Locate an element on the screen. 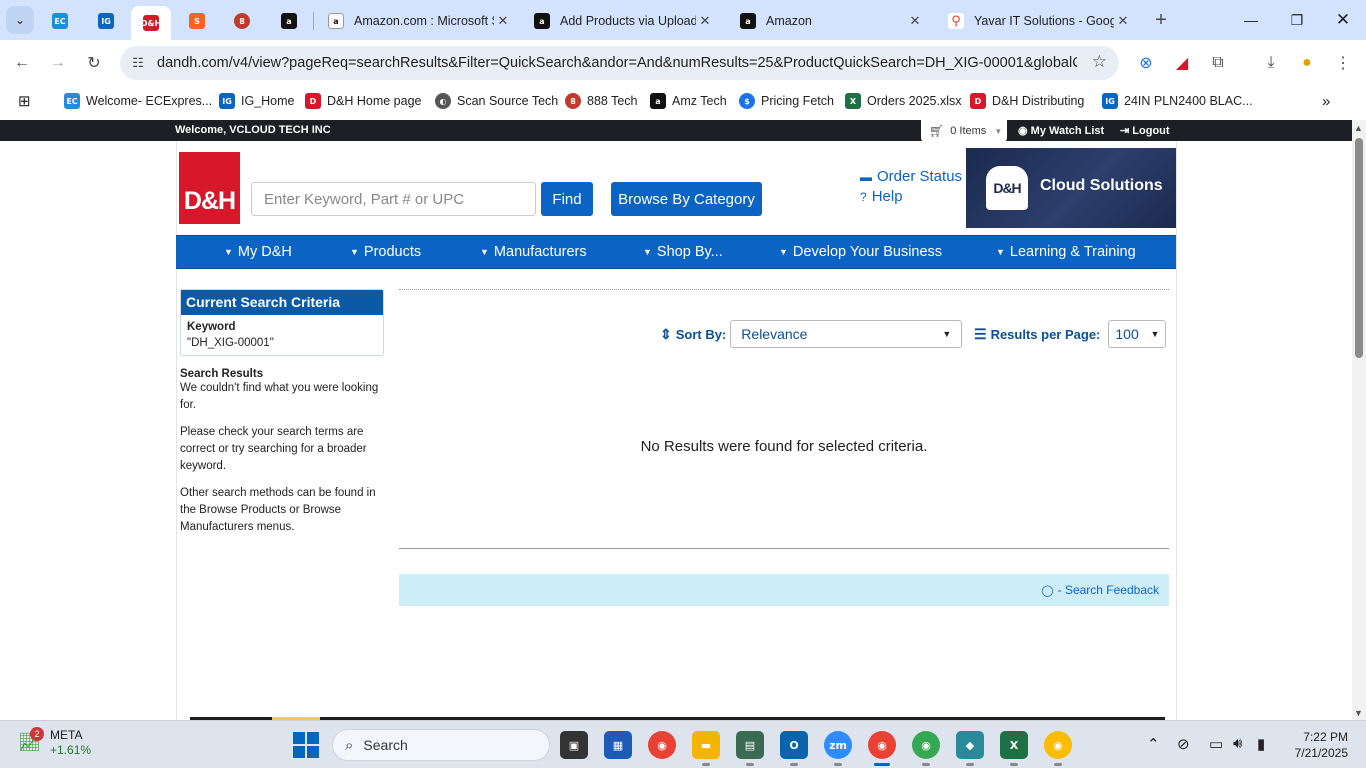 Image resolution: width=1366 pixels, height=768 pixels. bookmark-item: IG IG_Home is located at coordinates (257, 101).